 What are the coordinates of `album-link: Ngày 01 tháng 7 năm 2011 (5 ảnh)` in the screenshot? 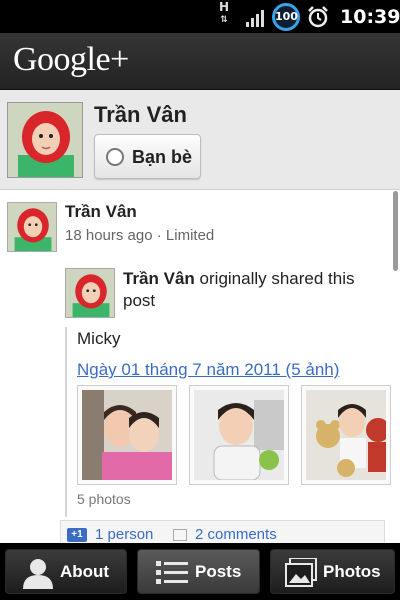 It's located at (208, 370).